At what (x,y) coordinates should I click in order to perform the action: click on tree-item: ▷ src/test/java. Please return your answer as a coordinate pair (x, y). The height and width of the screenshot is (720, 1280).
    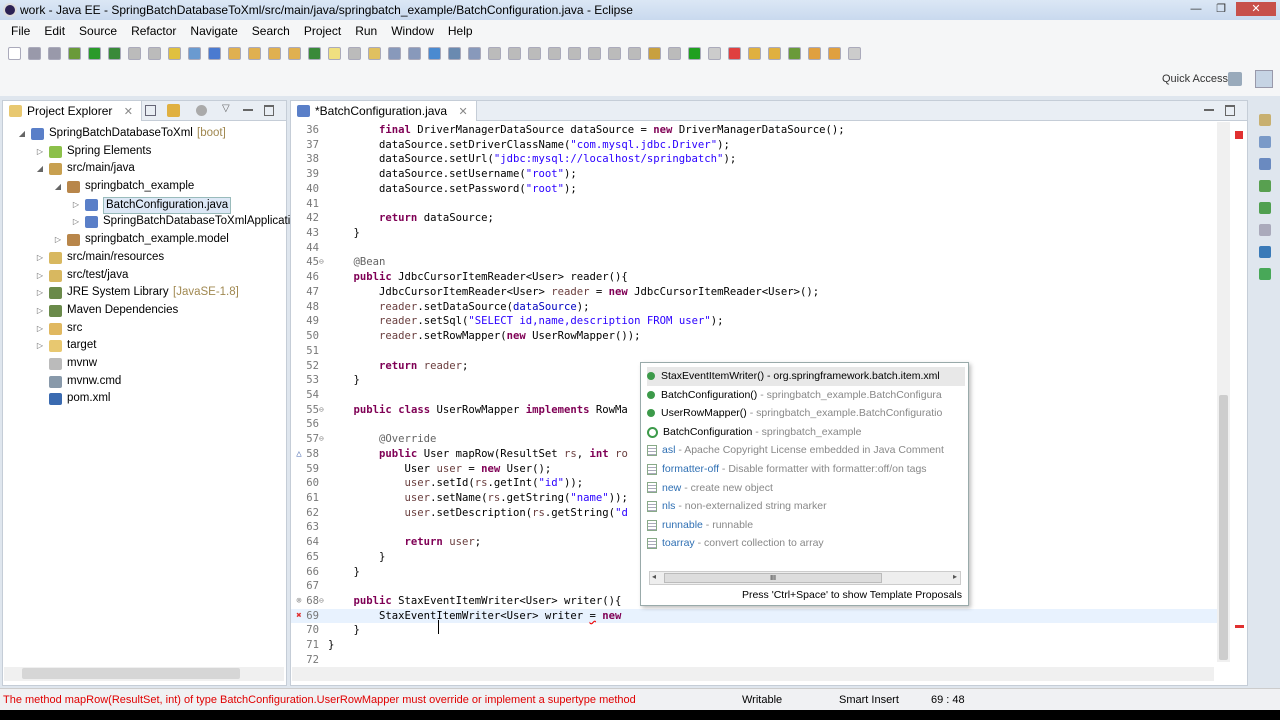
    Looking at the image, I should click on (144, 276).